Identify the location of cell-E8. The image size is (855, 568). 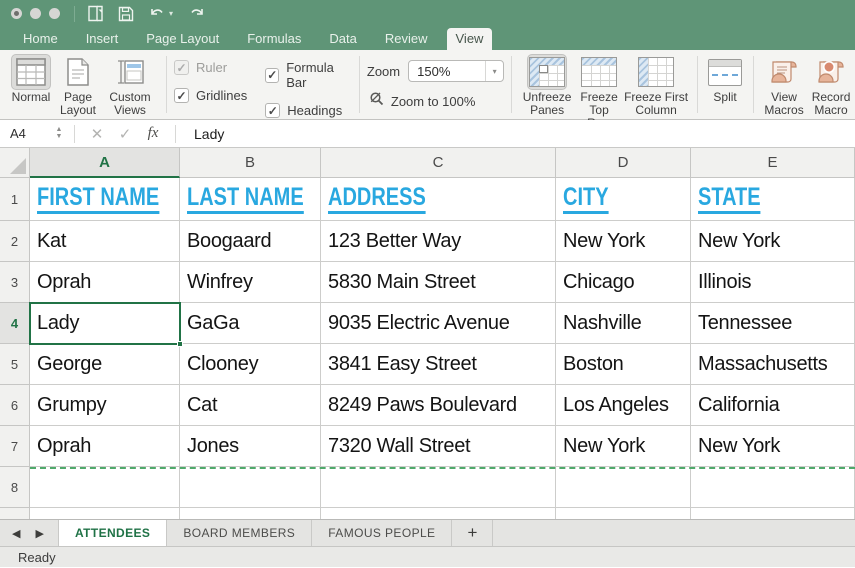
(773, 487).